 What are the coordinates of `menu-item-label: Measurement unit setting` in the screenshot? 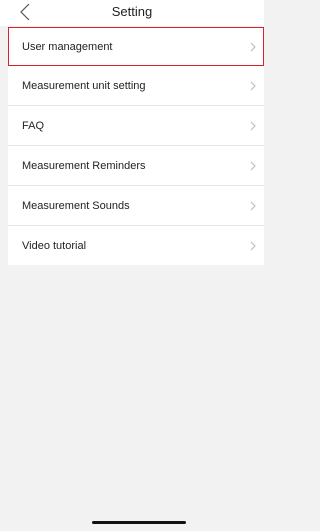 It's located at (84, 85).